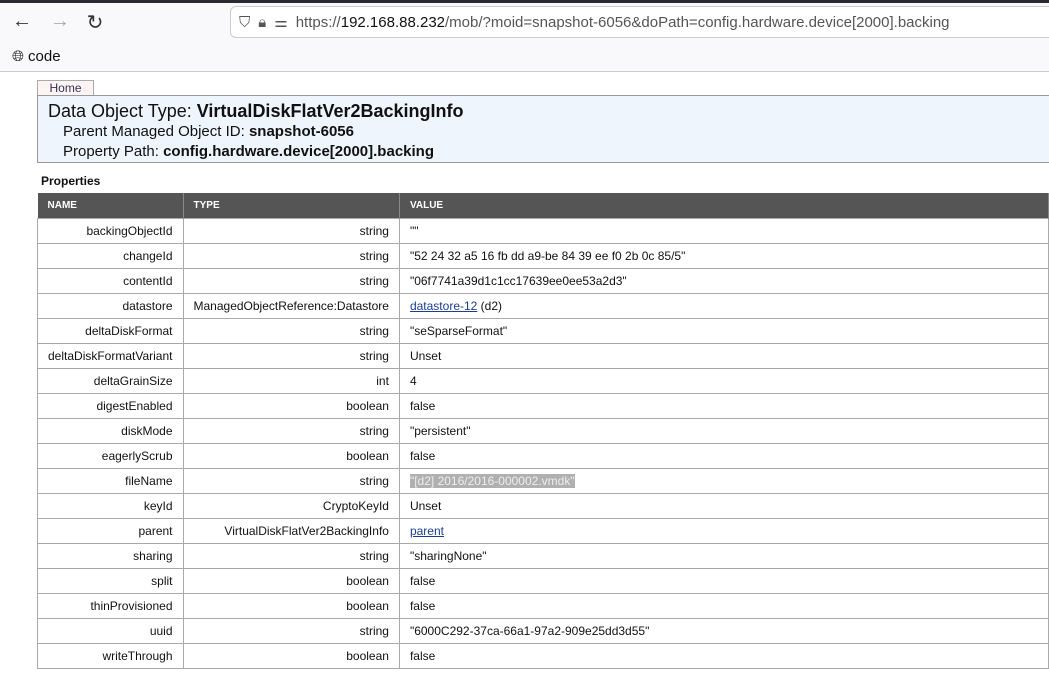 The image size is (1049, 680). I want to click on property-name: backingObjectId, so click(110, 230).